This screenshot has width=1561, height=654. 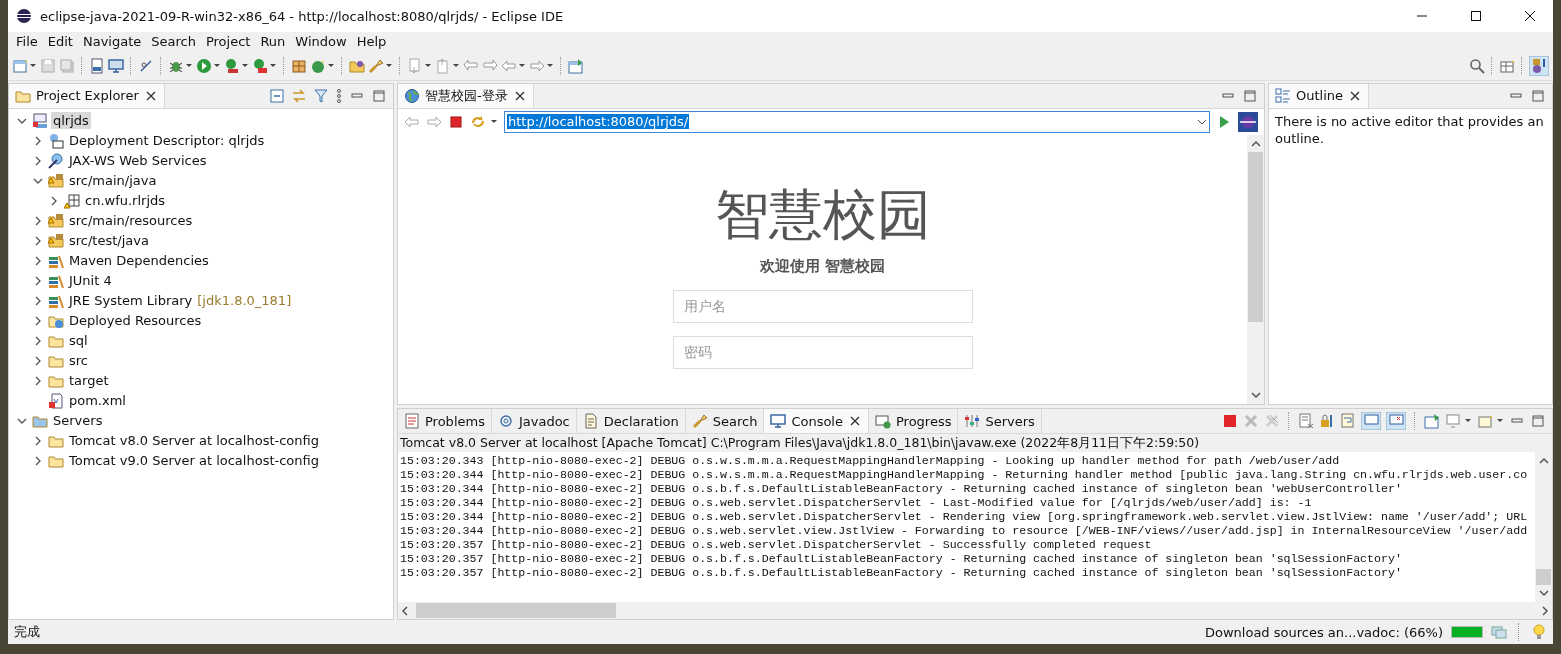 I want to click on tree-item: Deployed Resources, so click(x=135, y=321).